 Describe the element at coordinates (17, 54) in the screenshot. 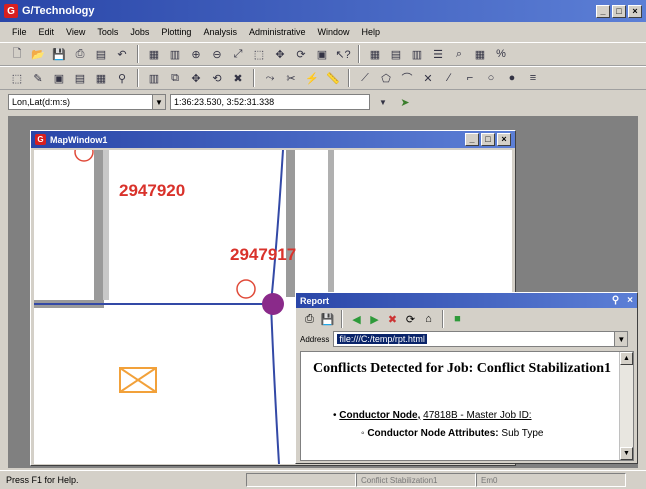

I see `new-icon: 🗋` at that location.